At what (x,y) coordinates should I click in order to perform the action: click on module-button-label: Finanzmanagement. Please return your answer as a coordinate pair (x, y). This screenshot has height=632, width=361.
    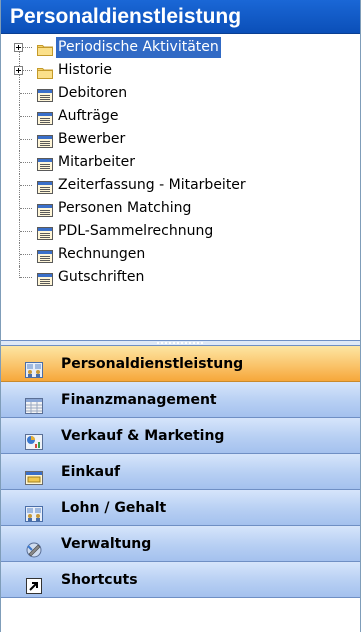
    Looking at the image, I should click on (139, 400).